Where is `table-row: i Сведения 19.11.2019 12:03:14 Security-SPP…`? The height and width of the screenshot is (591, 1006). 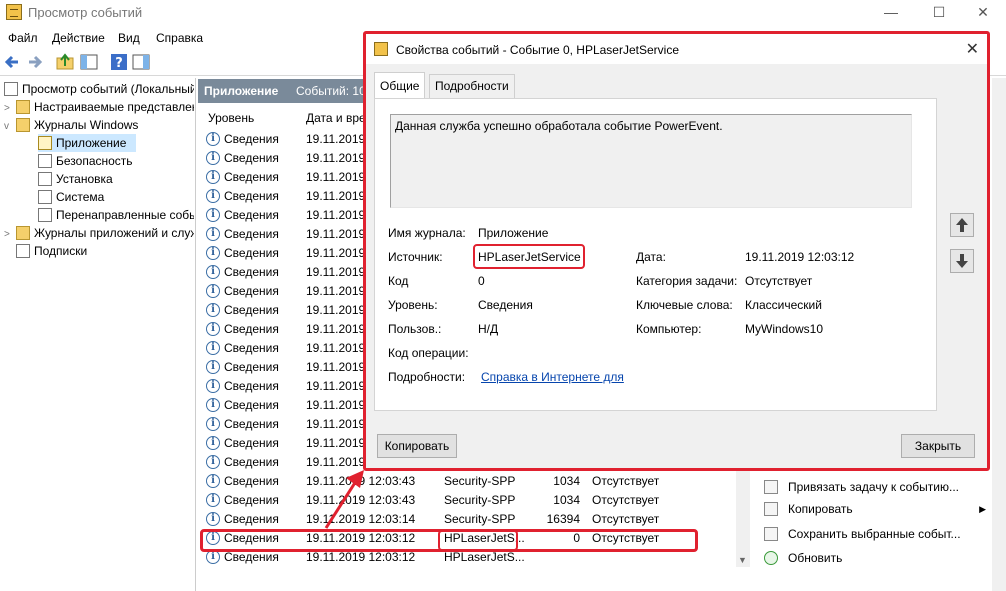 table-row: i Сведения 19.11.2019 12:03:14 Security-SPP… is located at coordinates (474, 519).